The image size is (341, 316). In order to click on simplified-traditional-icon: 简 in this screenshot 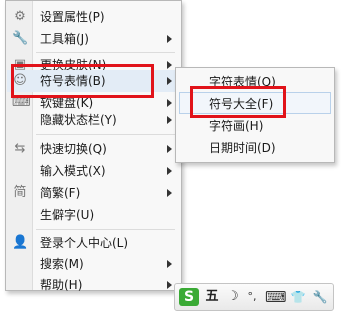, I will do `click(20, 192)`.